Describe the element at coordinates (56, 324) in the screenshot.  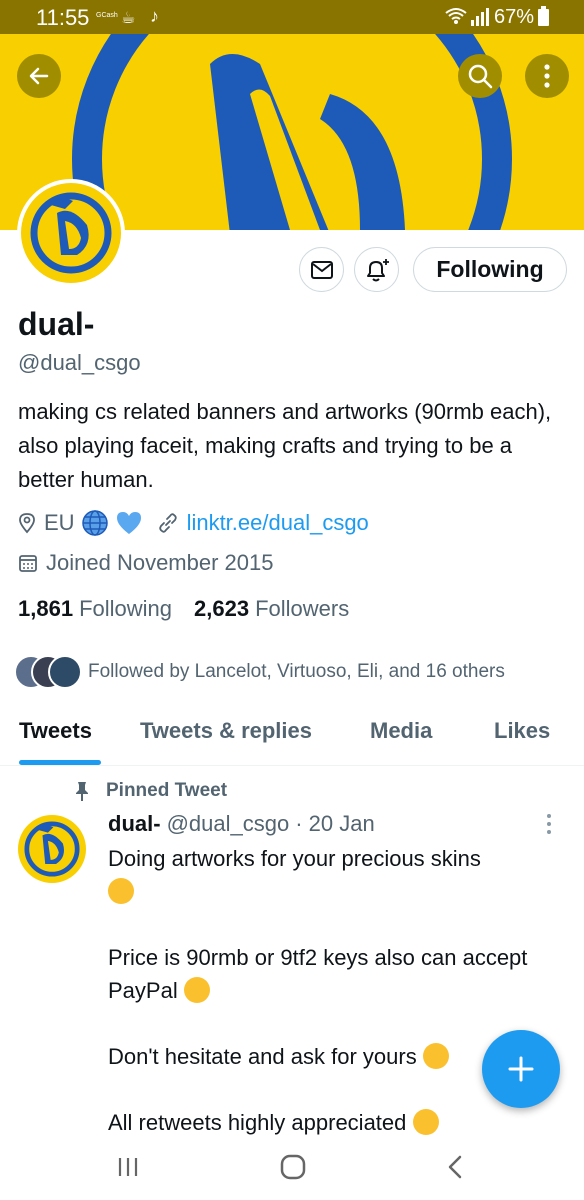
I see `profile-display-name: dual-` at that location.